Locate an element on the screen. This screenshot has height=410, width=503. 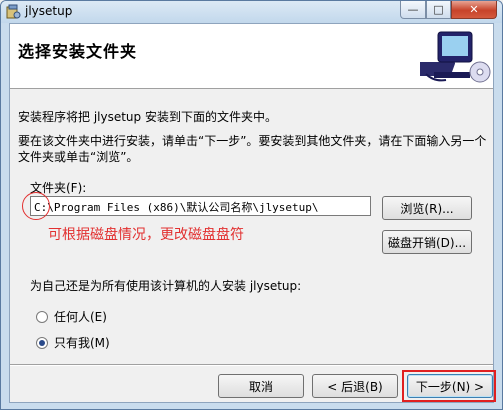
radio-only-me: 只有我(M) is located at coordinates (73, 342).